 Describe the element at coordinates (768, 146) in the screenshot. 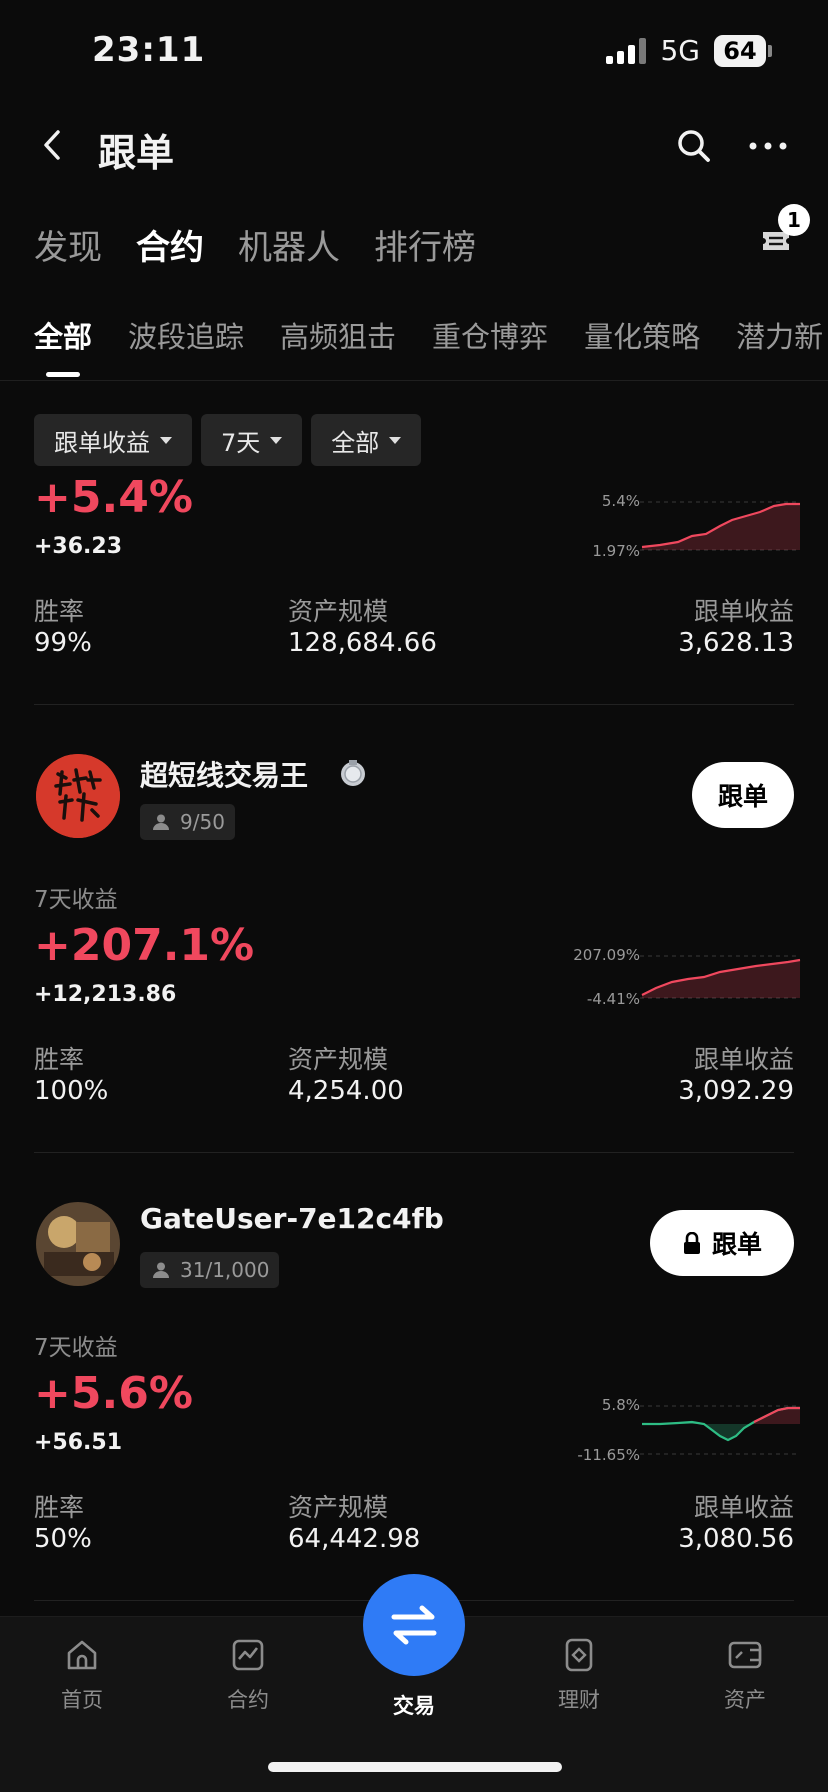

I see `more-icon` at that location.